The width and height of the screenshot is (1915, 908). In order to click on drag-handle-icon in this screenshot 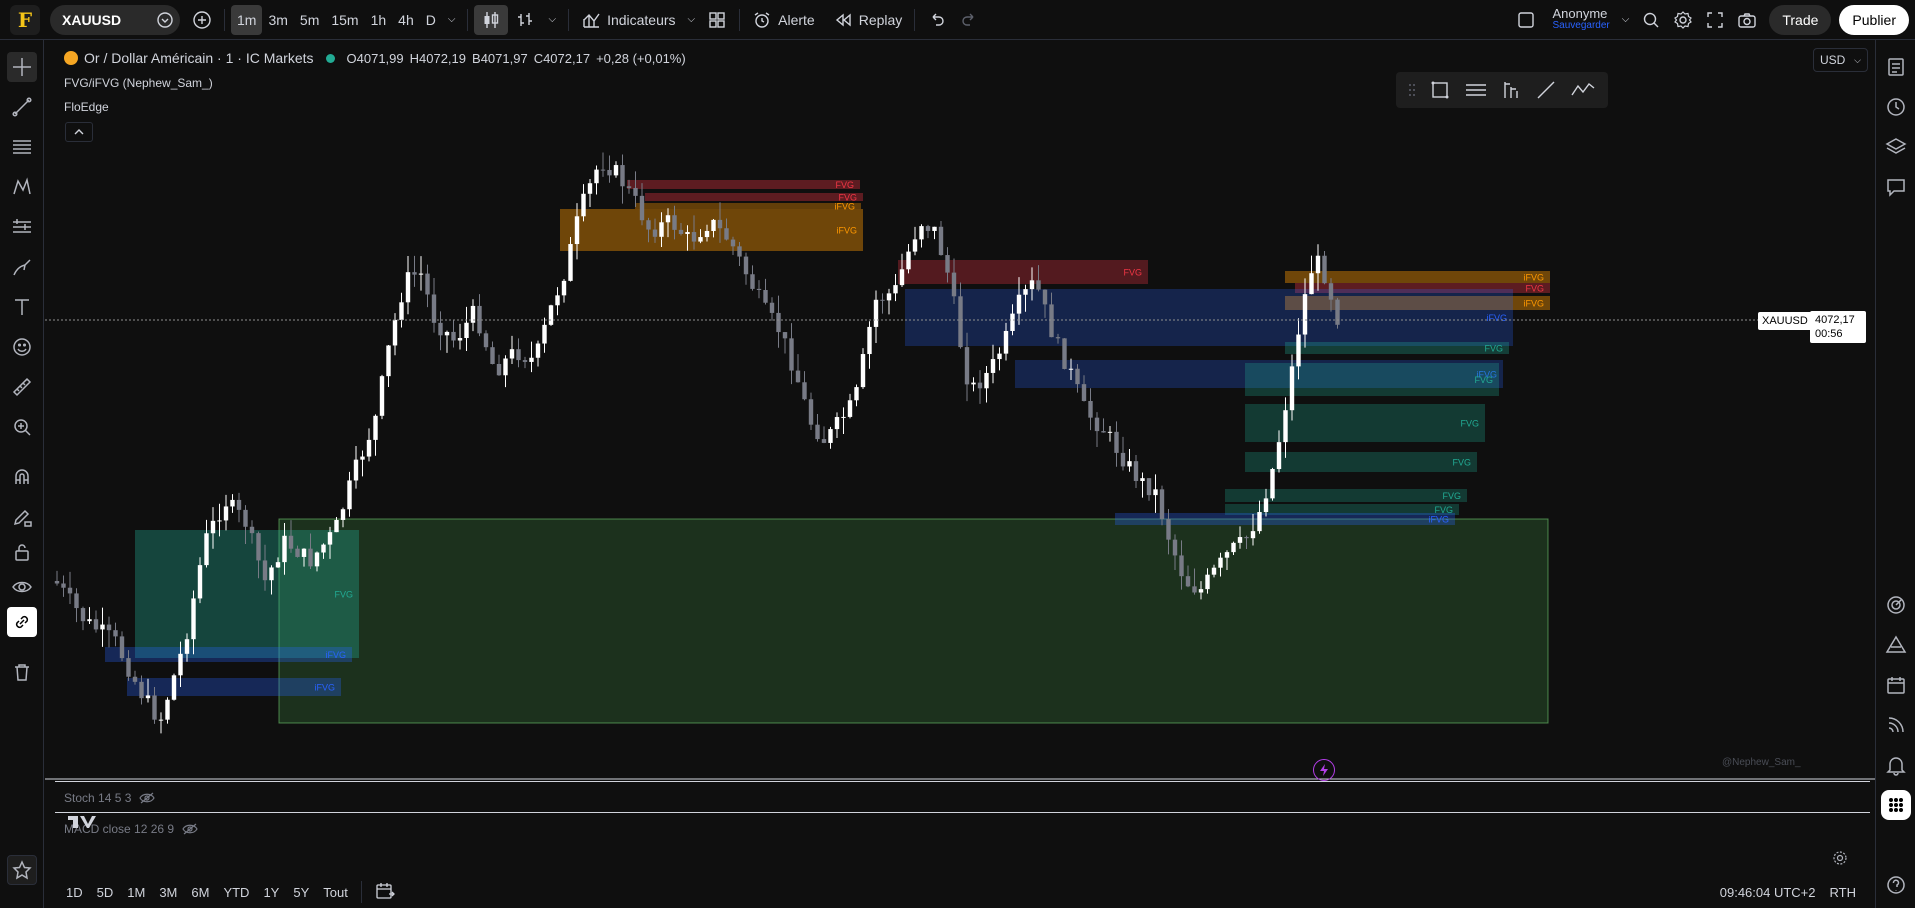, I will do `click(1412, 90)`.